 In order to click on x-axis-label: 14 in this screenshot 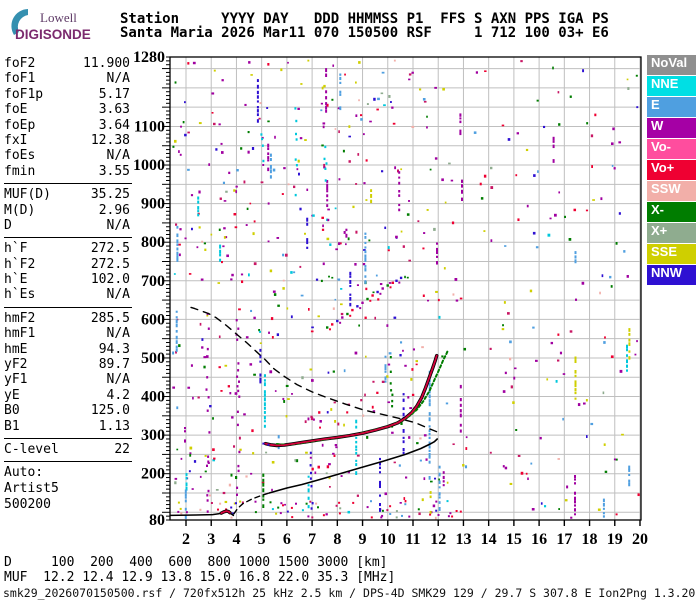, I will do `click(489, 539)`.